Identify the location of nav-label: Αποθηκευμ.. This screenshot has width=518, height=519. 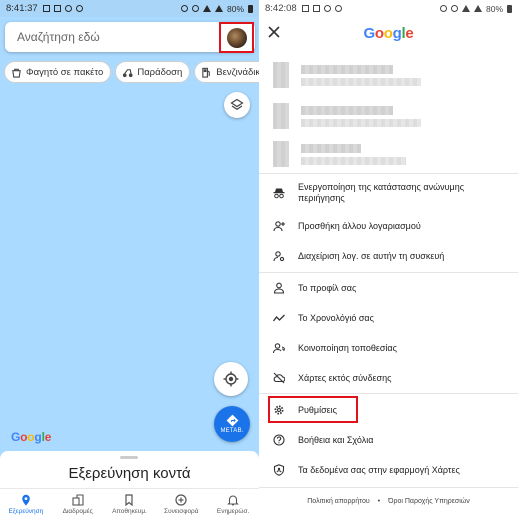
(129, 511).